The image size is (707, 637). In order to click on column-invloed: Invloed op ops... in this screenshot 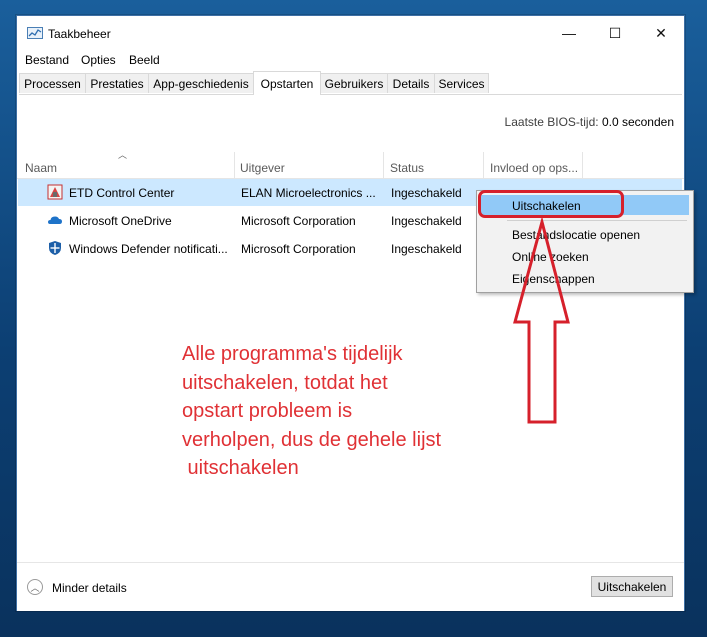, I will do `click(534, 168)`.